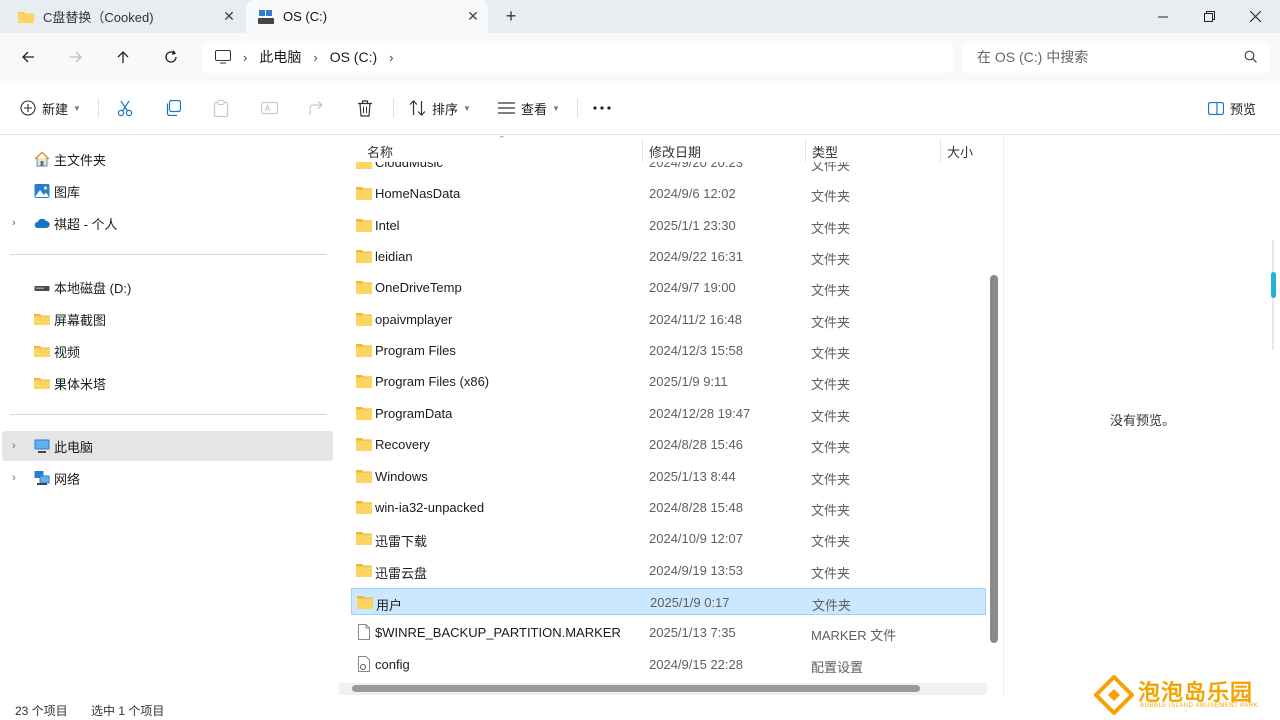 The width and height of the screenshot is (1280, 720). I want to click on table-row: ProgramData 2024/12/28 19:47 文件夹, so click(668, 413).